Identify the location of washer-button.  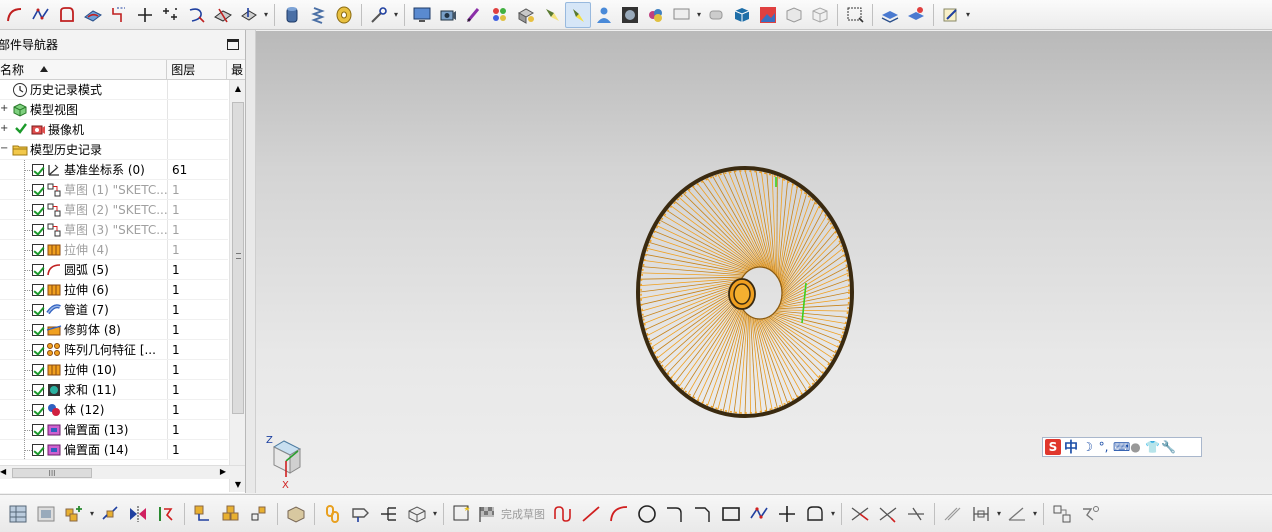
(344, 15).